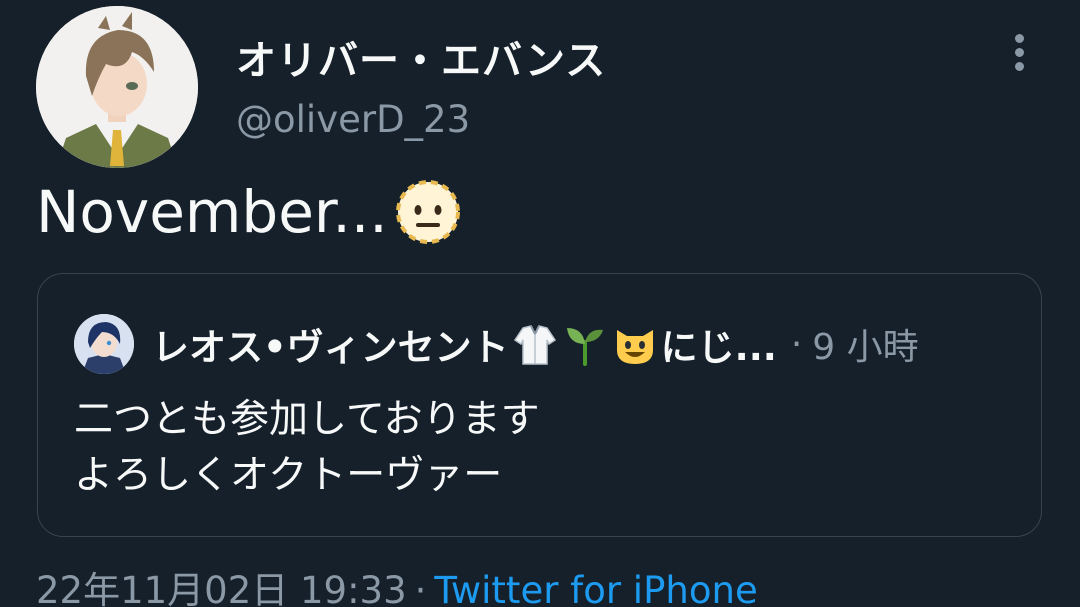  What do you see at coordinates (421, 57) in the screenshot?
I see `author-display-name: オリバー・エバンス` at bounding box center [421, 57].